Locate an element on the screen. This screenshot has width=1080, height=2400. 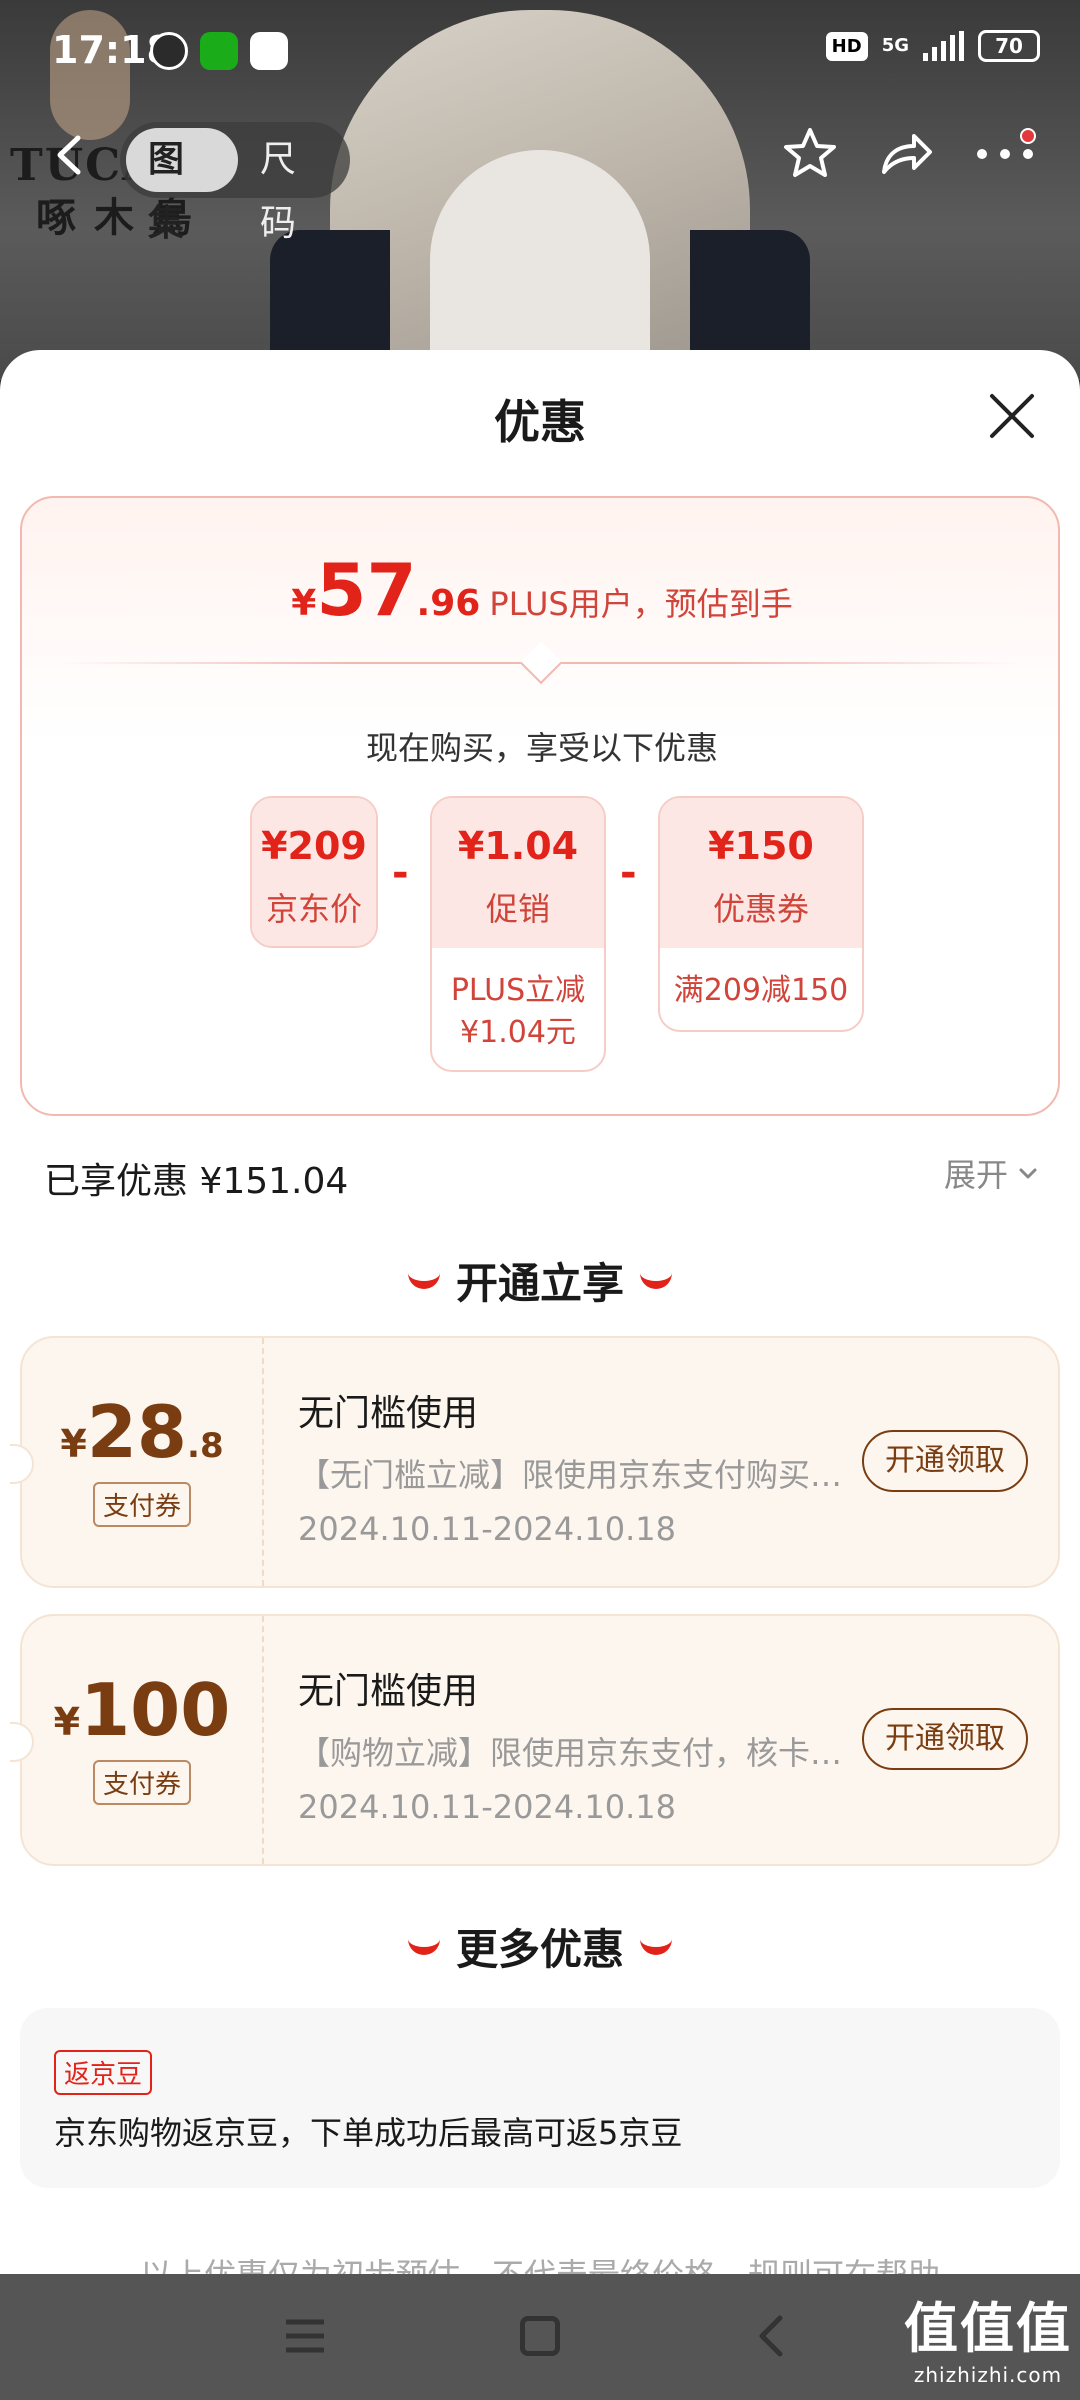
home-icon is located at coordinates (540, 2336).